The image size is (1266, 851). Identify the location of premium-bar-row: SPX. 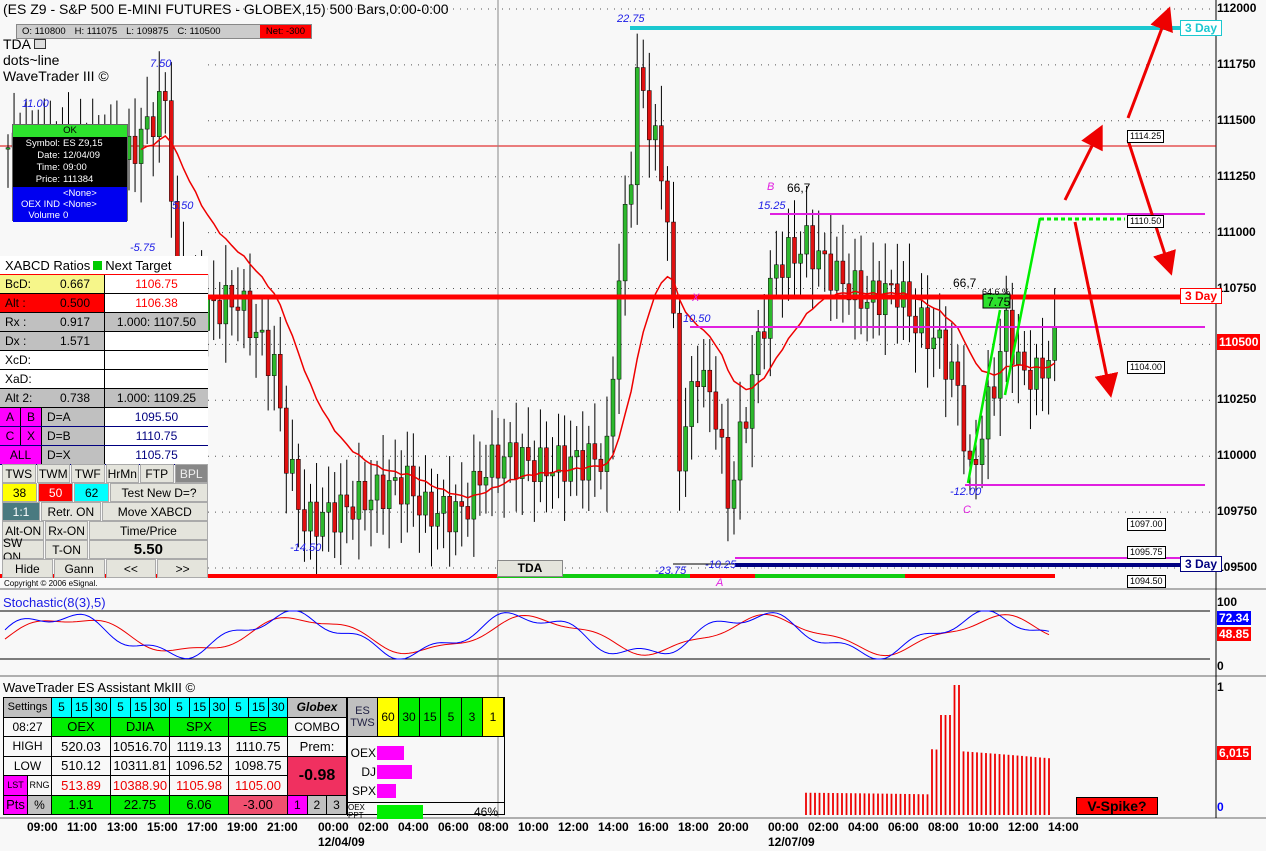
(426, 790).